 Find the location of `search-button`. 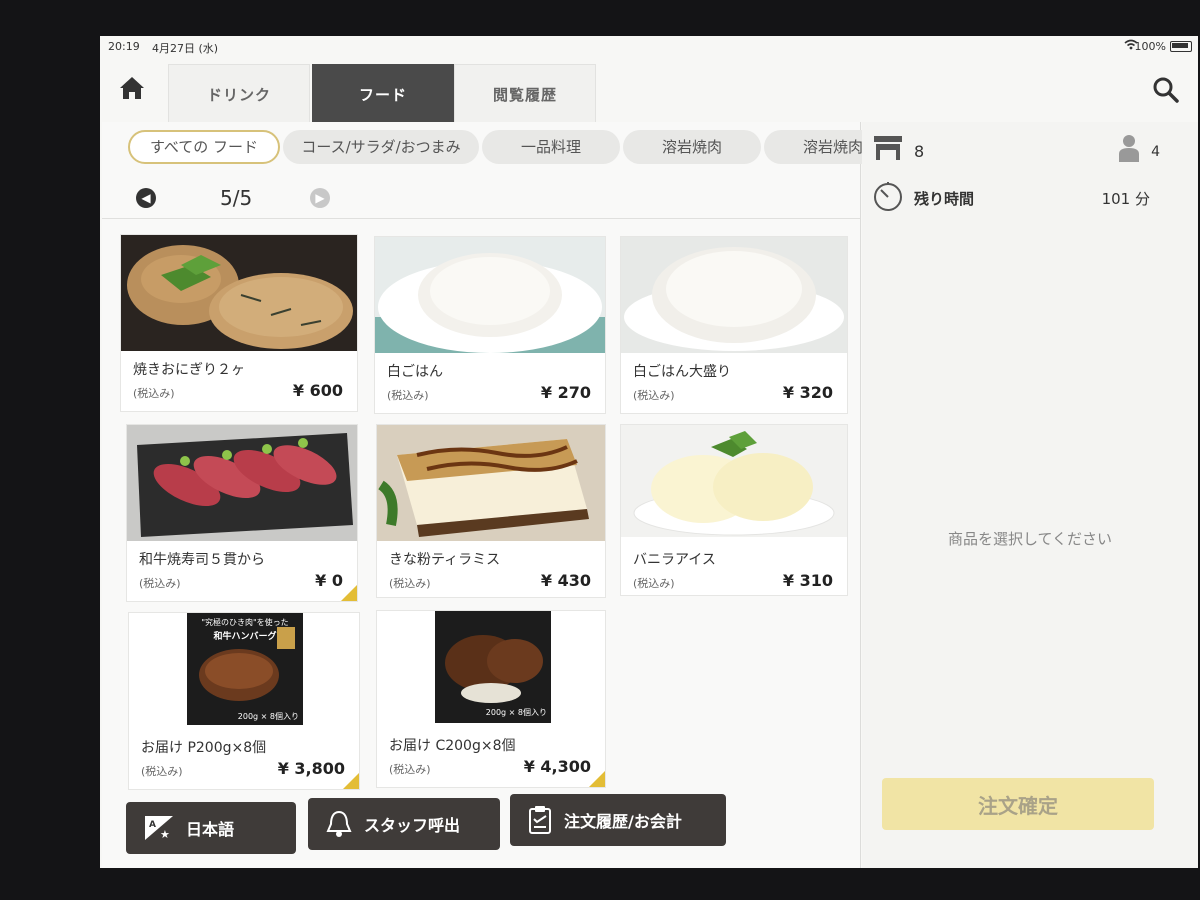

search-button is located at coordinates (1167, 91).